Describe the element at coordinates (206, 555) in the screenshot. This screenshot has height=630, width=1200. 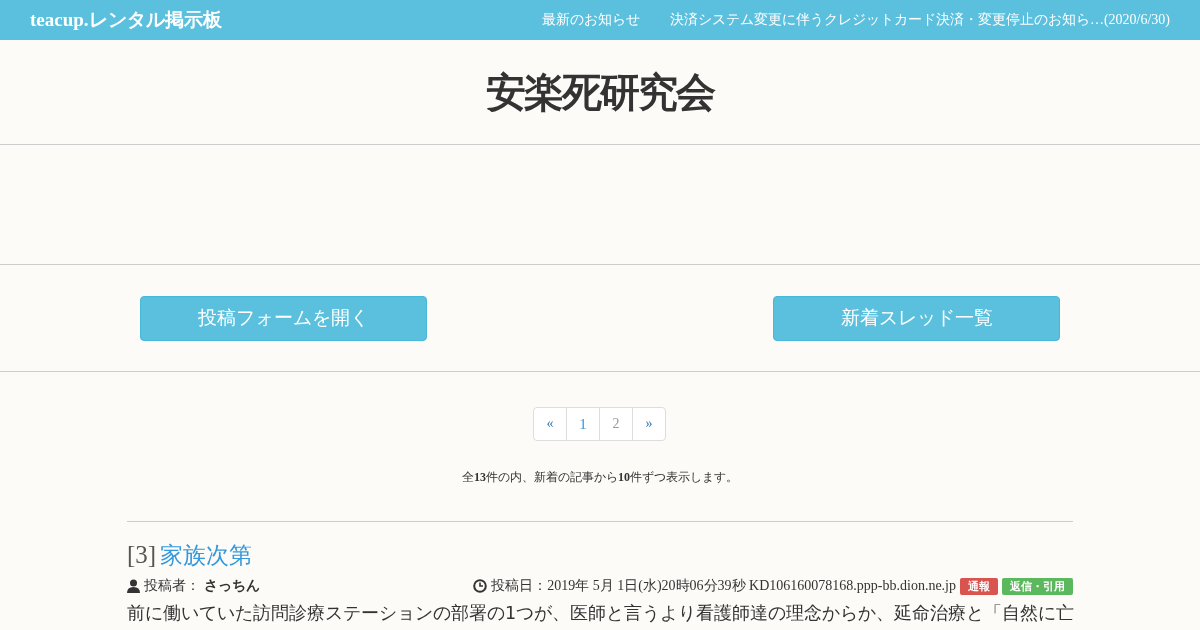
I see `post-title-link: 家族次第` at that location.